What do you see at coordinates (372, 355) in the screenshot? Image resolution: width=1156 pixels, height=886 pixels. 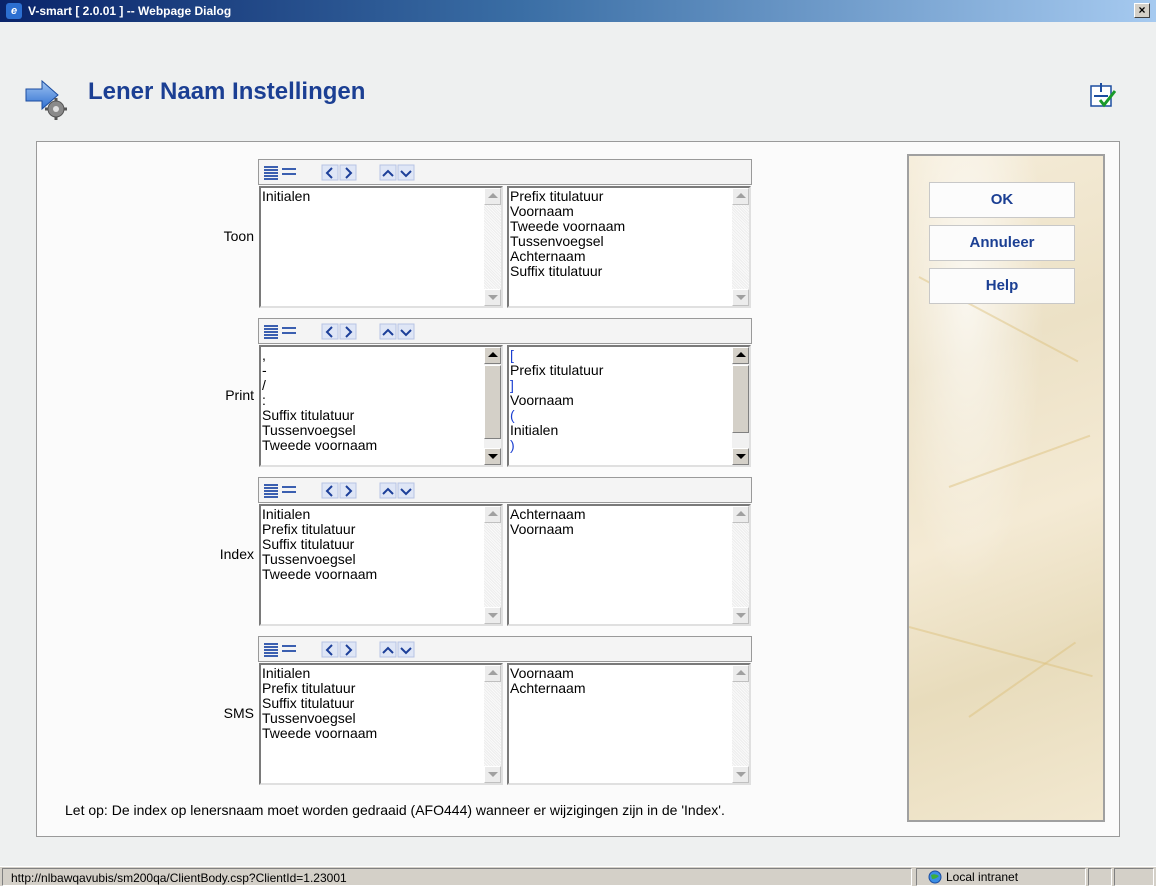 I see `list-item: ,` at bounding box center [372, 355].